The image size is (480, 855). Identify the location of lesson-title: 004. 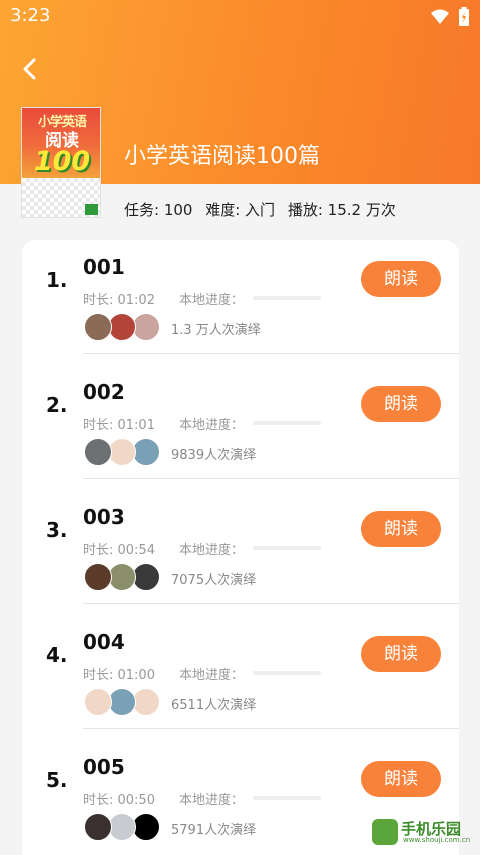
(104, 642).